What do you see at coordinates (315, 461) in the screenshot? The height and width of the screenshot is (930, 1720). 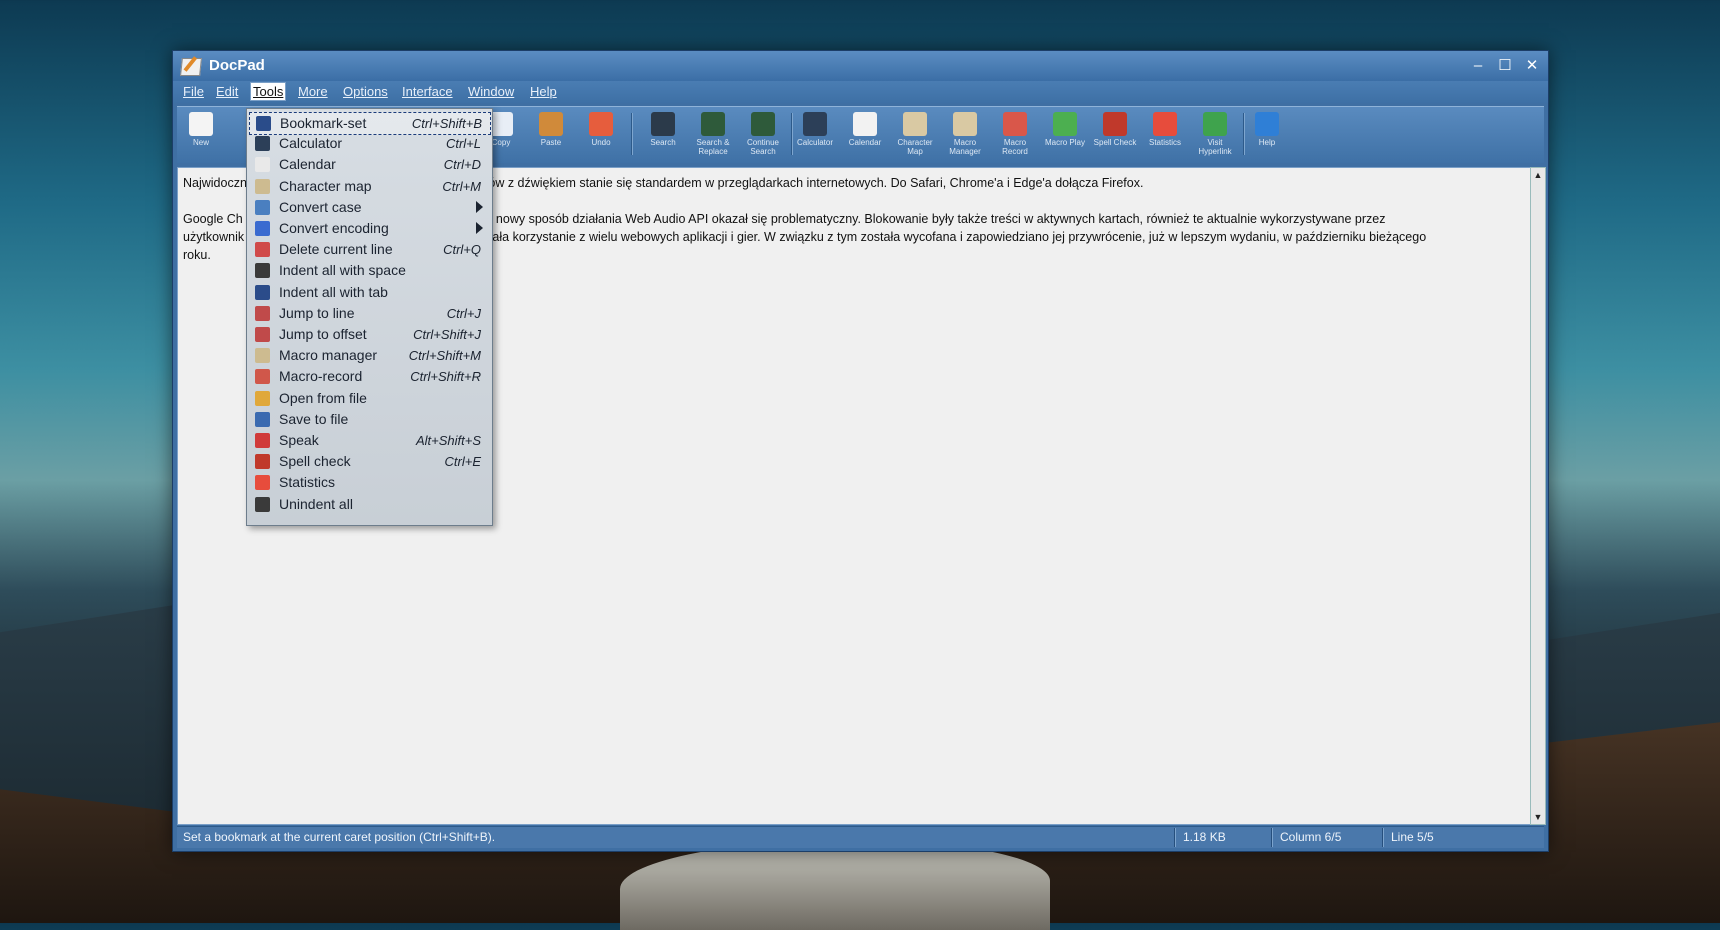 I see `tools-menu-item-label: Spell check` at bounding box center [315, 461].